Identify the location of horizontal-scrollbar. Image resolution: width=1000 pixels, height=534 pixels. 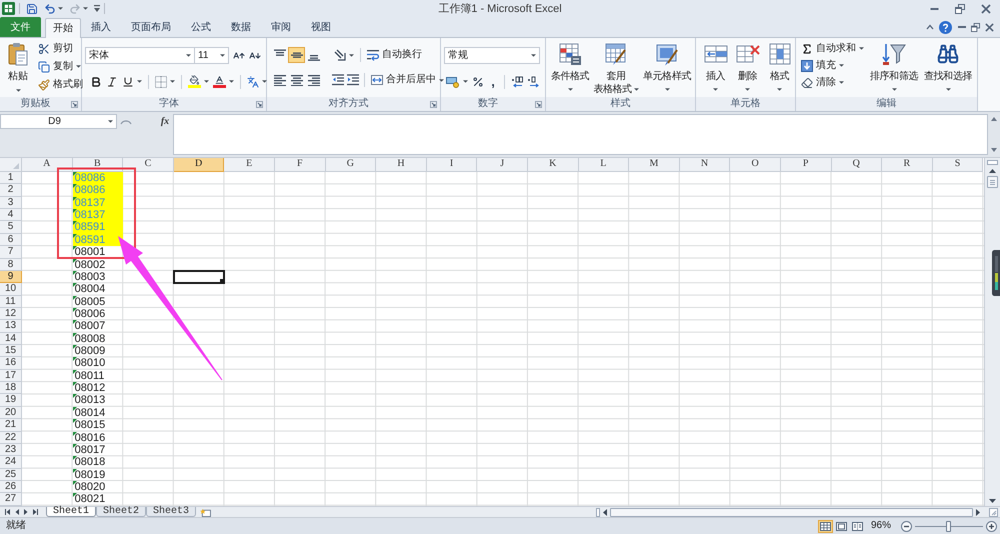
(798, 512).